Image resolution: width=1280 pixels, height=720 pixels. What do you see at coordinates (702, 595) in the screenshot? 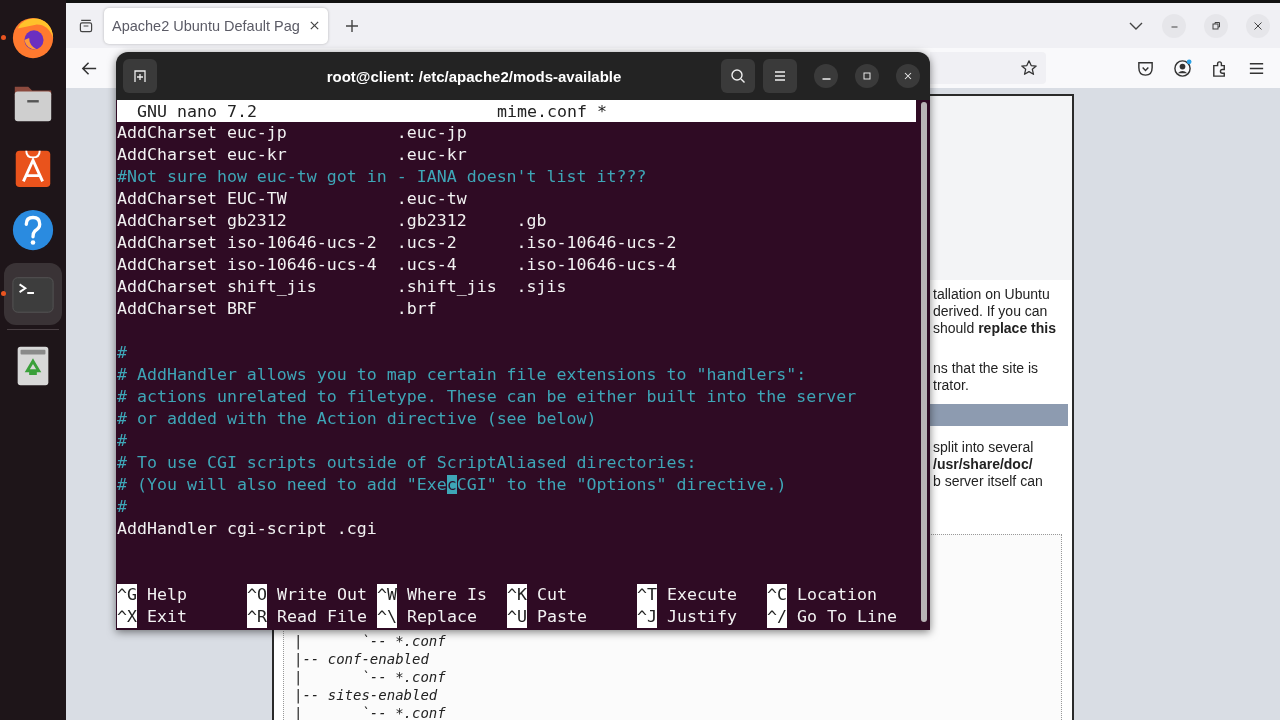
I see `shortcut-label: Execute` at bounding box center [702, 595].